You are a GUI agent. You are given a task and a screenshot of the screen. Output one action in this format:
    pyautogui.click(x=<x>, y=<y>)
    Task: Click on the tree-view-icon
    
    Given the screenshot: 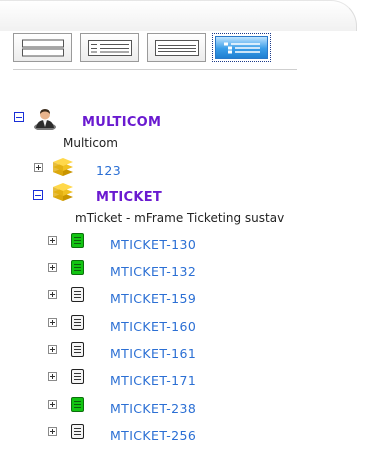 What is the action you would take?
    pyautogui.click(x=241, y=47)
    